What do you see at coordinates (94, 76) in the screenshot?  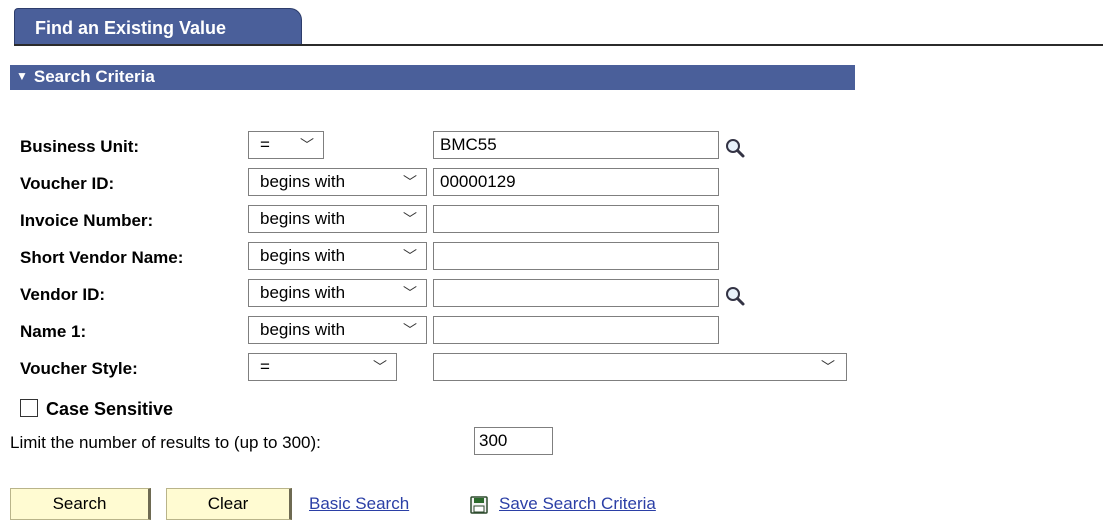 I see `section-title: Search Criteria` at bounding box center [94, 76].